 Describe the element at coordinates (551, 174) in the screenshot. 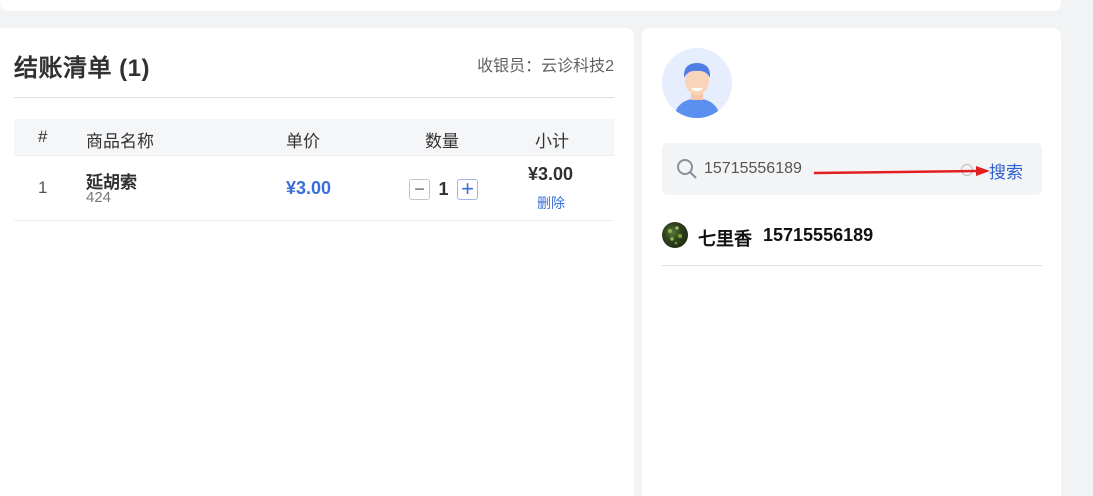

I see `row-subtotal: ¥3.00` at that location.